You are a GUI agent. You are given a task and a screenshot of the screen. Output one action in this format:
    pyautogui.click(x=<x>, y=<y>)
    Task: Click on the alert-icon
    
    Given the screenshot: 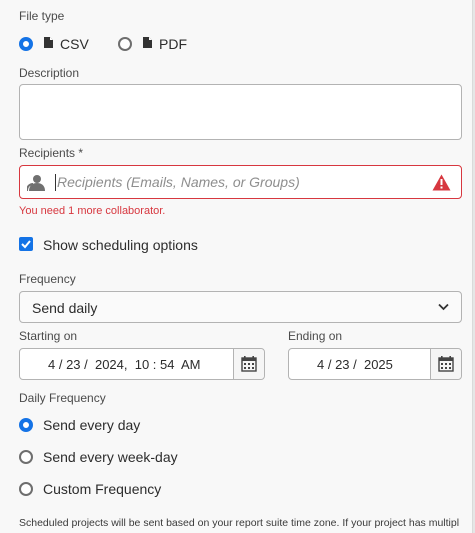 What is the action you would take?
    pyautogui.click(x=441, y=182)
    